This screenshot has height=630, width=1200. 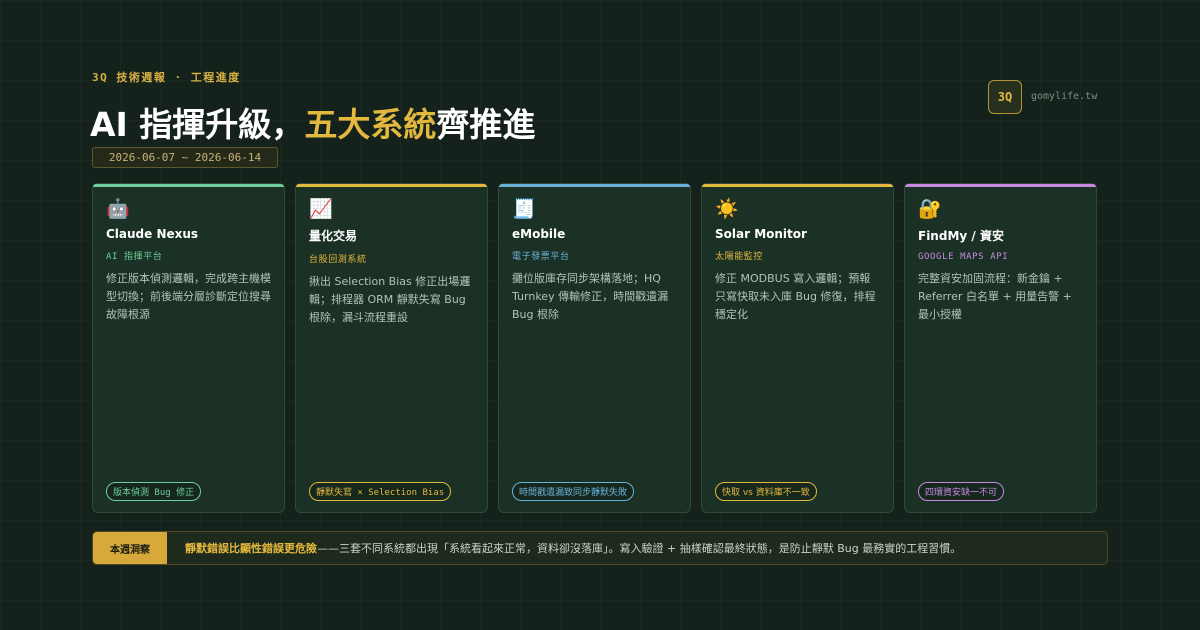 I want to click on card-title: Solar Monitor, so click(x=761, y=234).